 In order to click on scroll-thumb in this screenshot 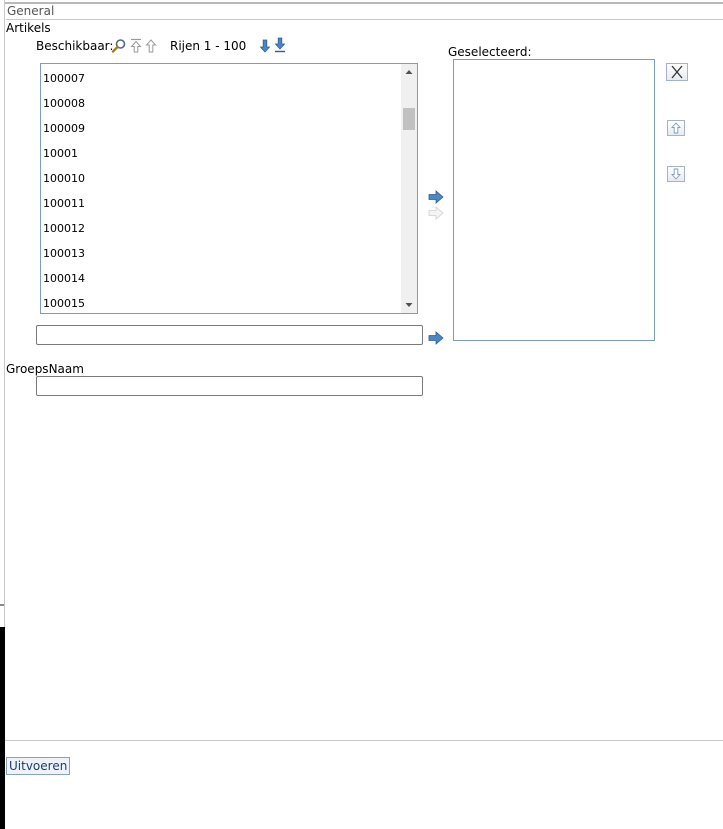, I will do `click(409, 119)`.